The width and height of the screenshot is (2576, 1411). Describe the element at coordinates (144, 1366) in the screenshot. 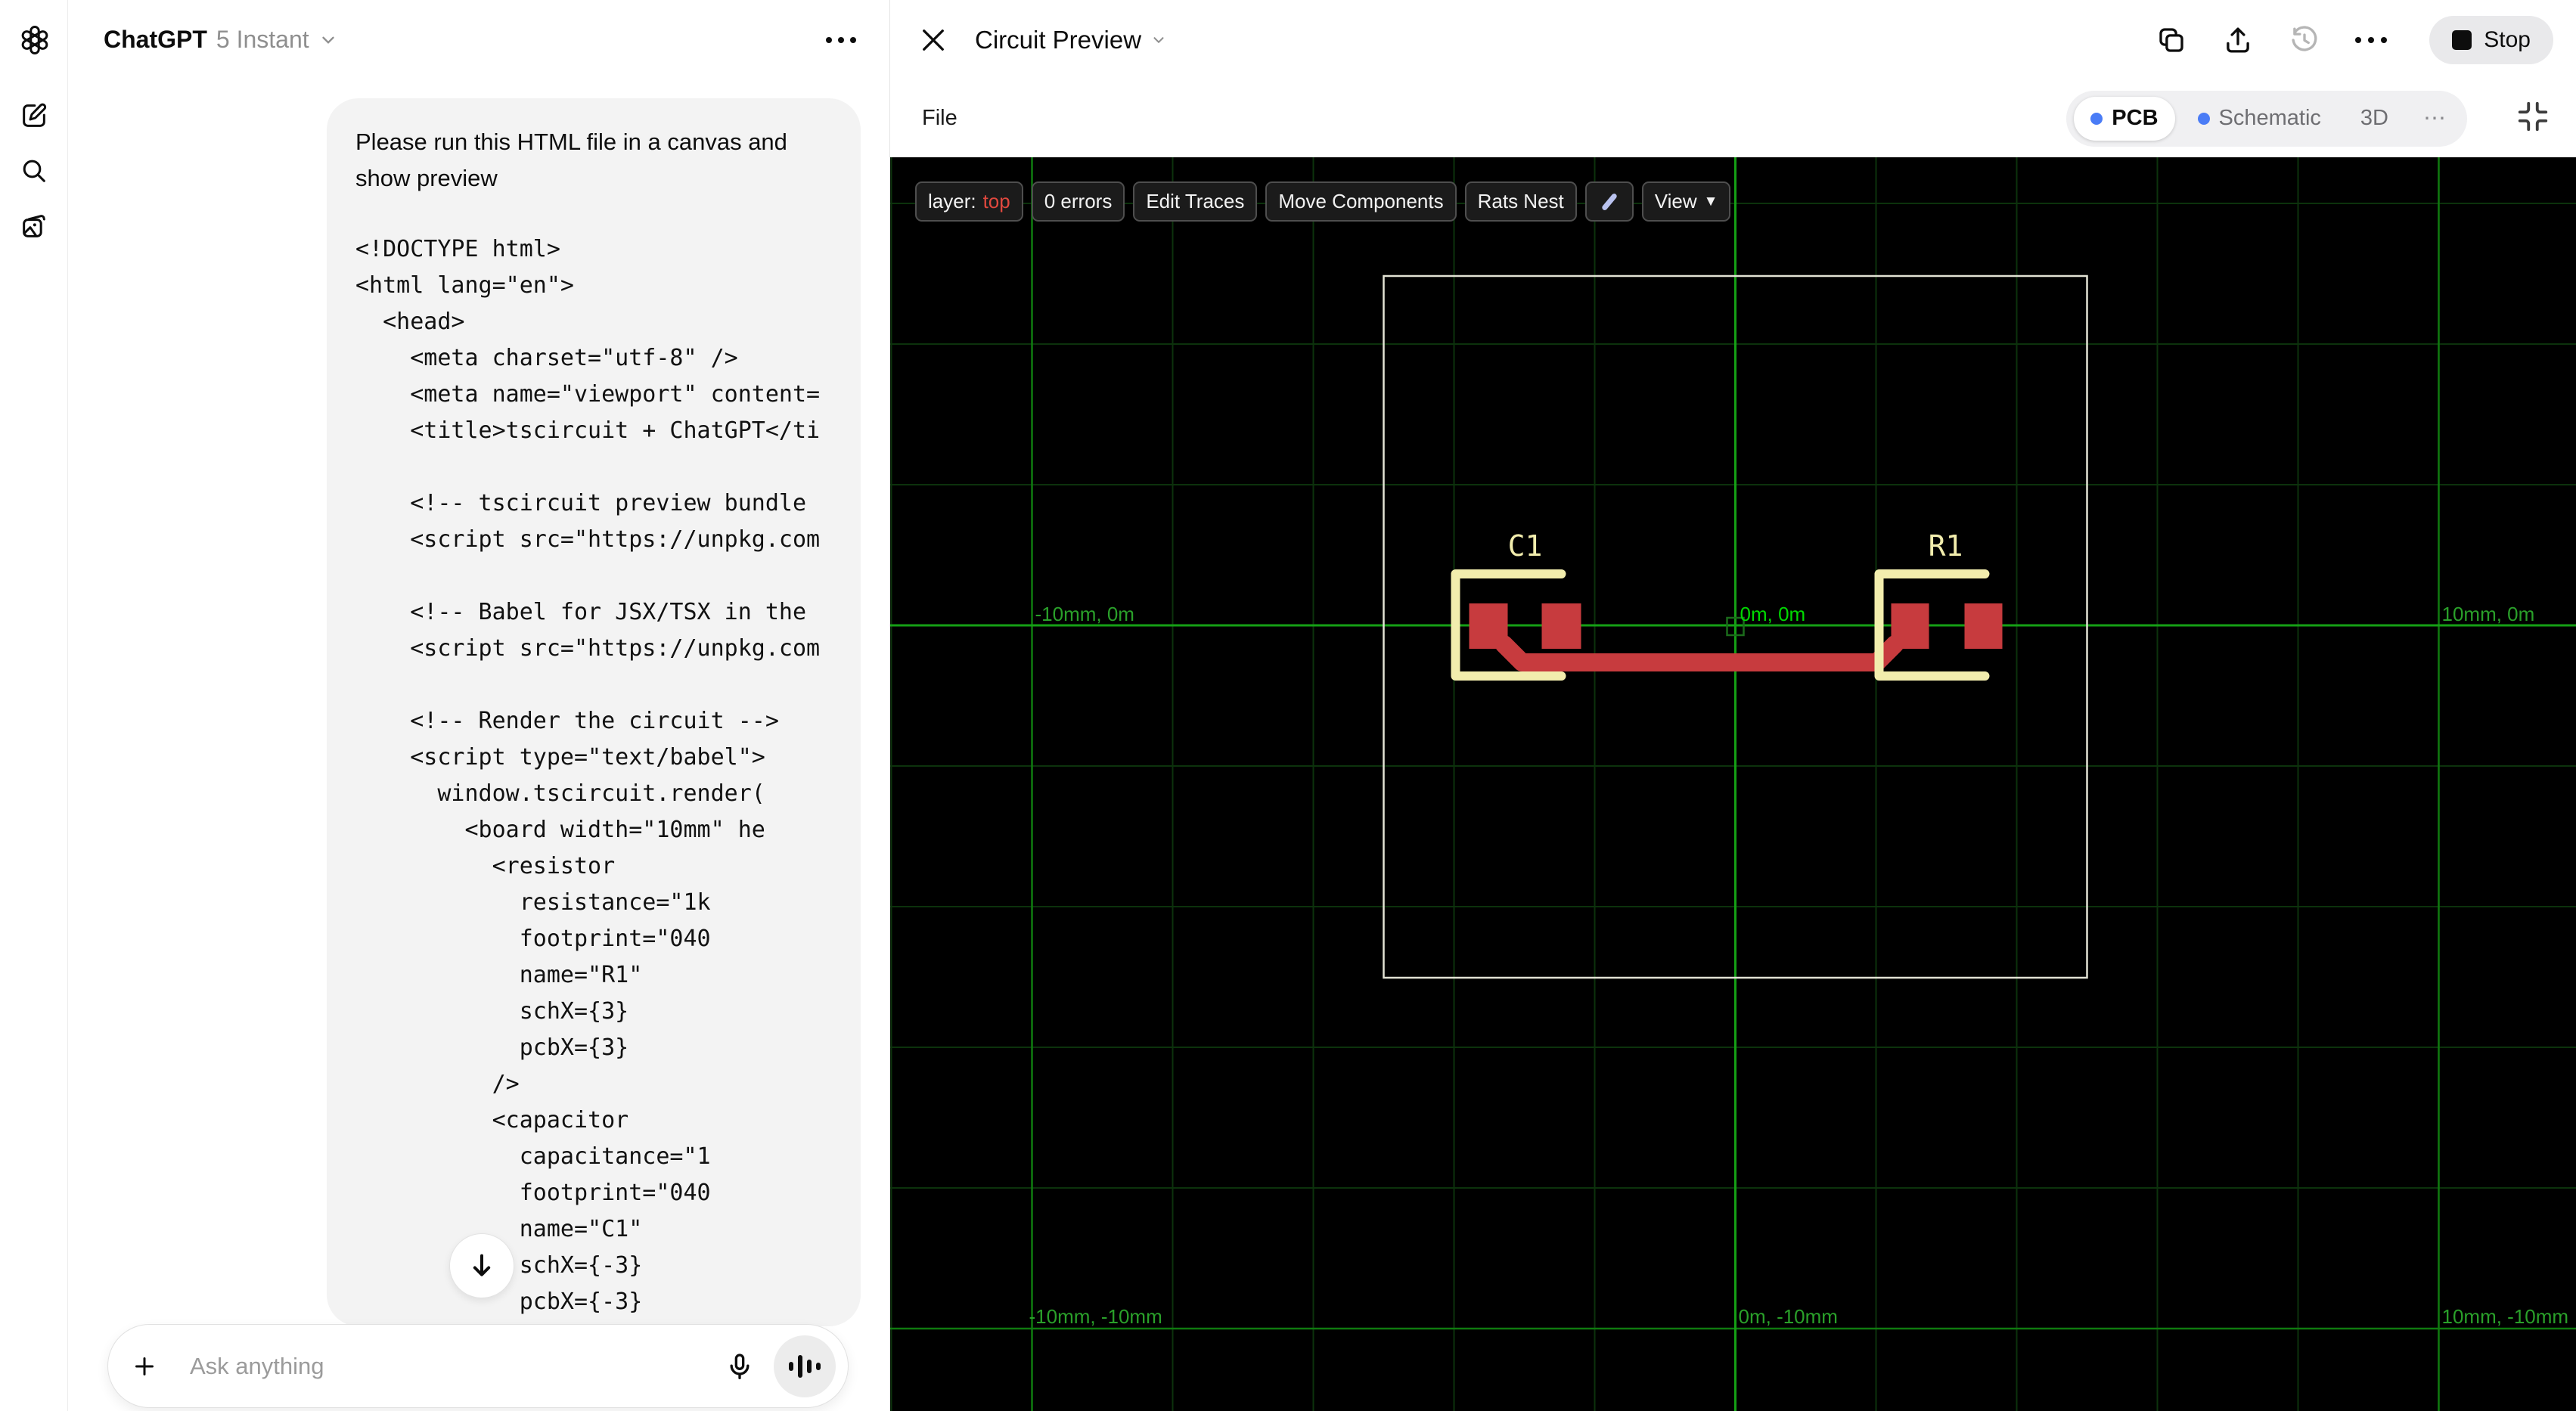

I see `attach-plus-icon` at that location.